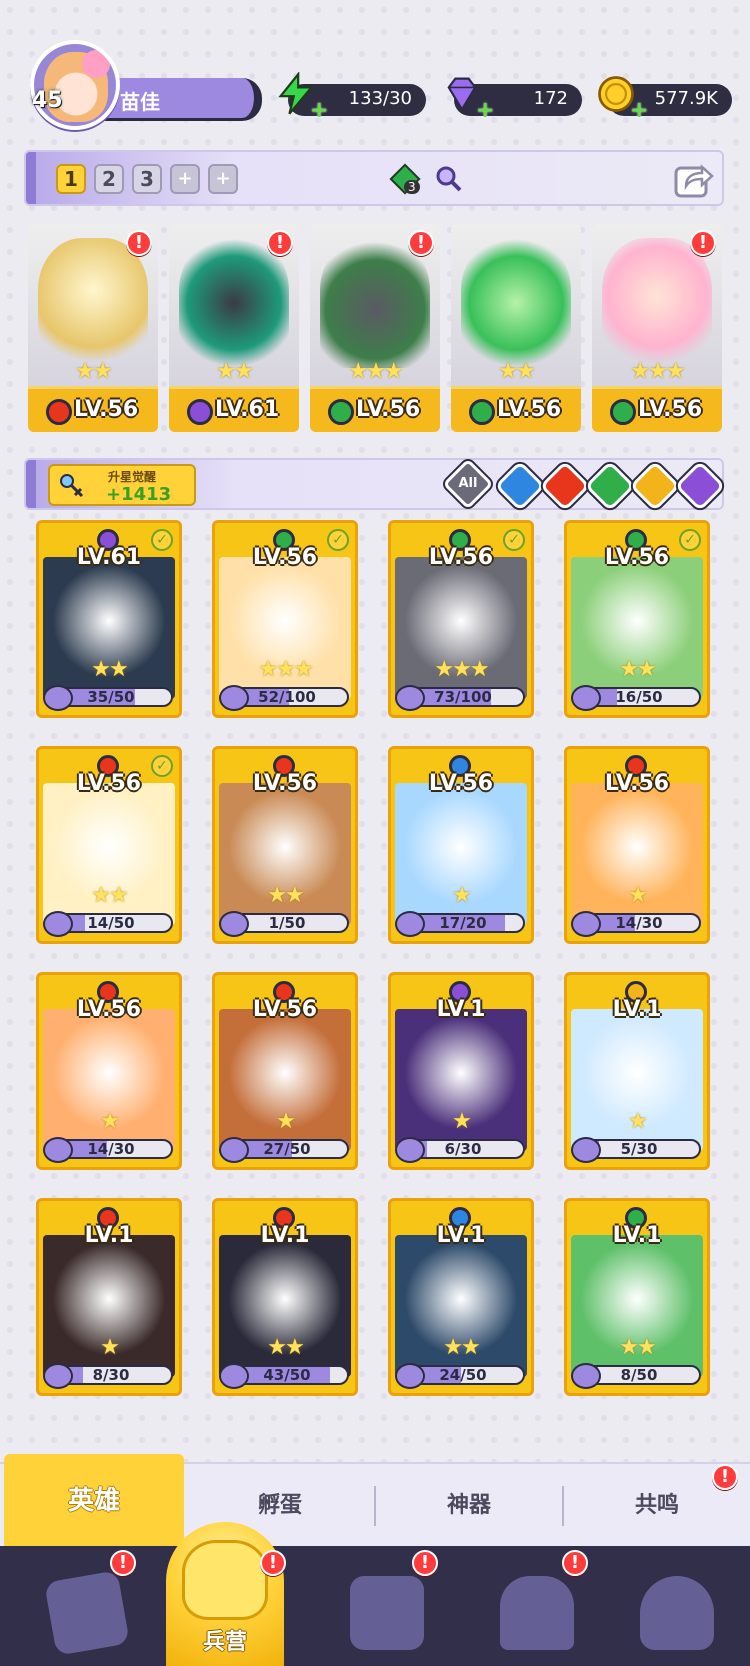 The width and height of the screenshot is (750, 1666). Describe the element at coordinates (223, 179) in the screenshot. I see `team-slot-add-2: +` at that location.